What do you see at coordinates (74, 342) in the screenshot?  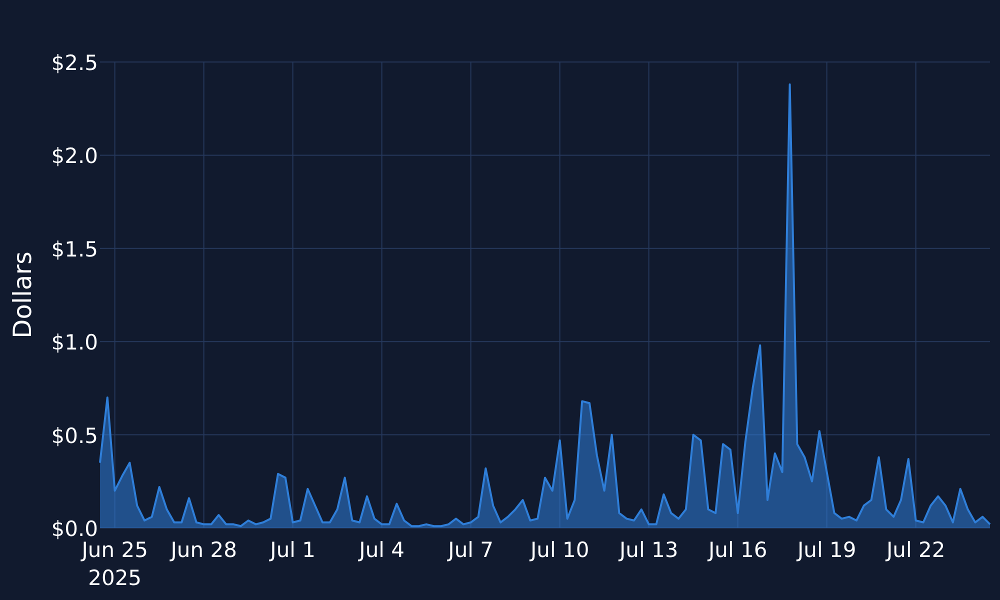 I see `axis-tick-label: $1.0` at bounding box center [74, 342].